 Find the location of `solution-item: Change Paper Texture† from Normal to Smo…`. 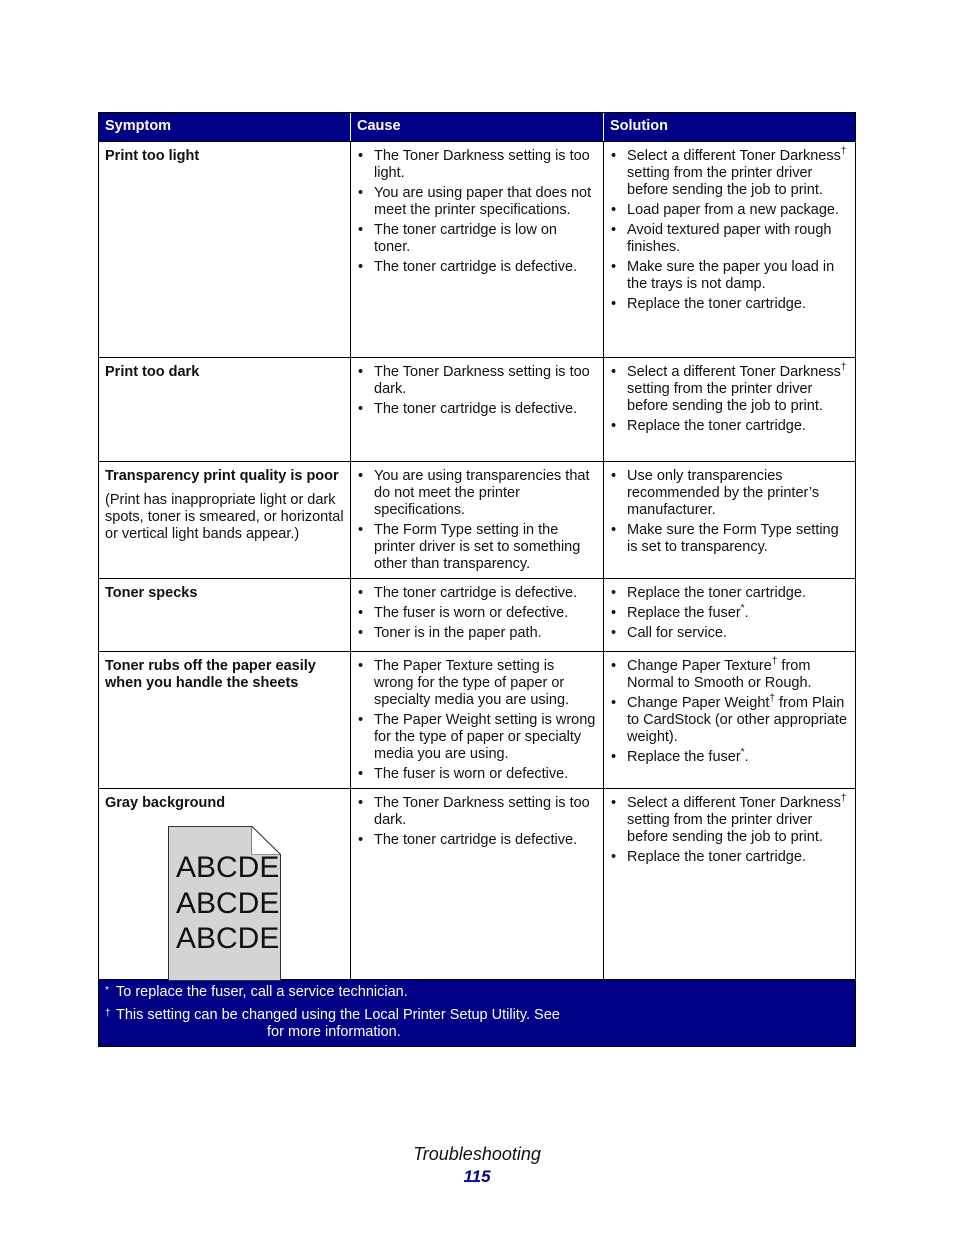

solution-item: Change Paper Texture† from Normal to Smo… is located at coordinates (729, 674).